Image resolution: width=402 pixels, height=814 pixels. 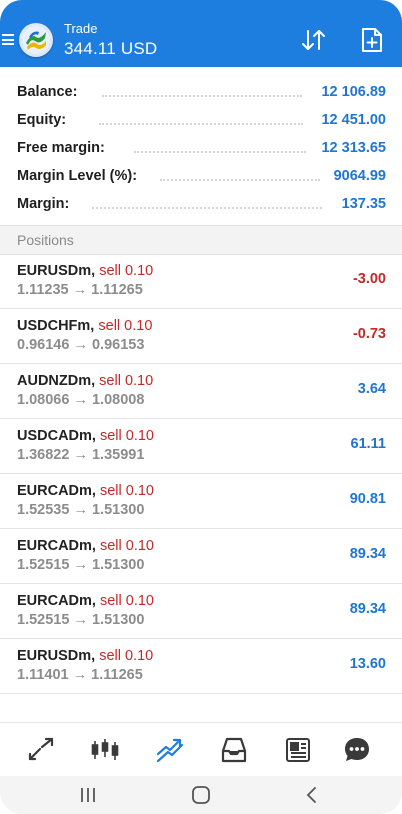 I want to click on position-prices: 0.96146 → 0.96153, so click(x=81, y=345).